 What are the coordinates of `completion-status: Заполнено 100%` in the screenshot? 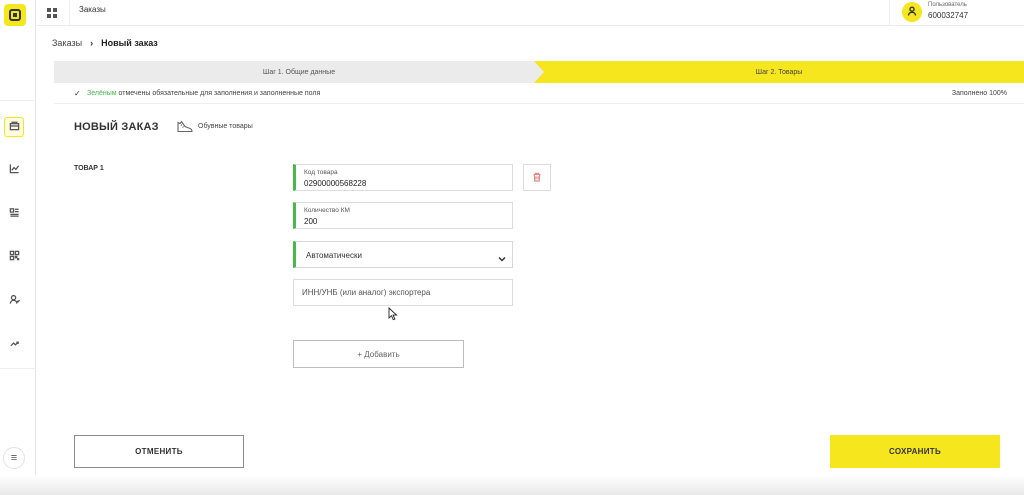 It's located at (979, 93).